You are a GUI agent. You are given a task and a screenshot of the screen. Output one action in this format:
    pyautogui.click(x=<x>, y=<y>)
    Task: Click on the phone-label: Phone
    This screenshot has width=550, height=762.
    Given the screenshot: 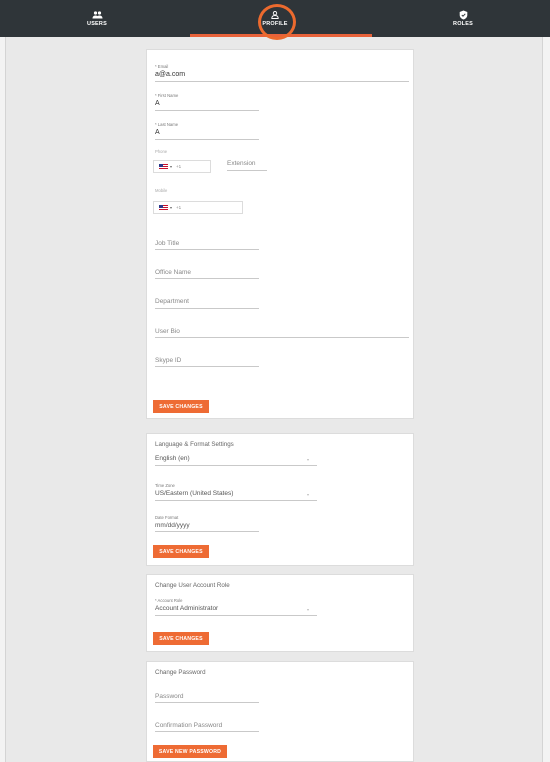 What is the action you would take?
    pyautogui.click(x=161, y=151)
    